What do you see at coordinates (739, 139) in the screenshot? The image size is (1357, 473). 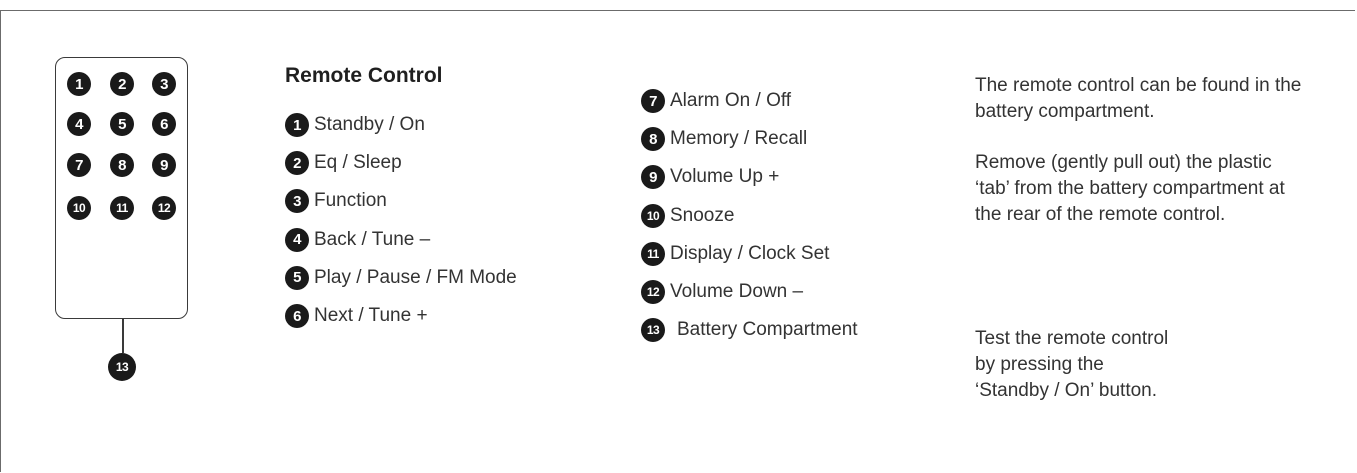 I see `legend-label: Memory / Recall` at bounding box center [739, 139].